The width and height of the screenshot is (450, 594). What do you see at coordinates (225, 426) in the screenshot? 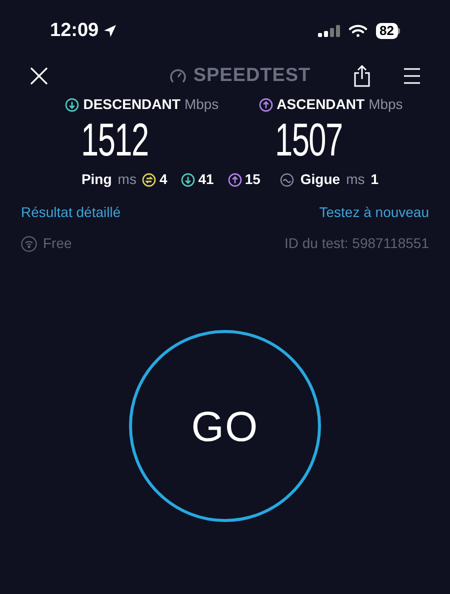
I see `go-button: GO` at bounding box center [225, 426].